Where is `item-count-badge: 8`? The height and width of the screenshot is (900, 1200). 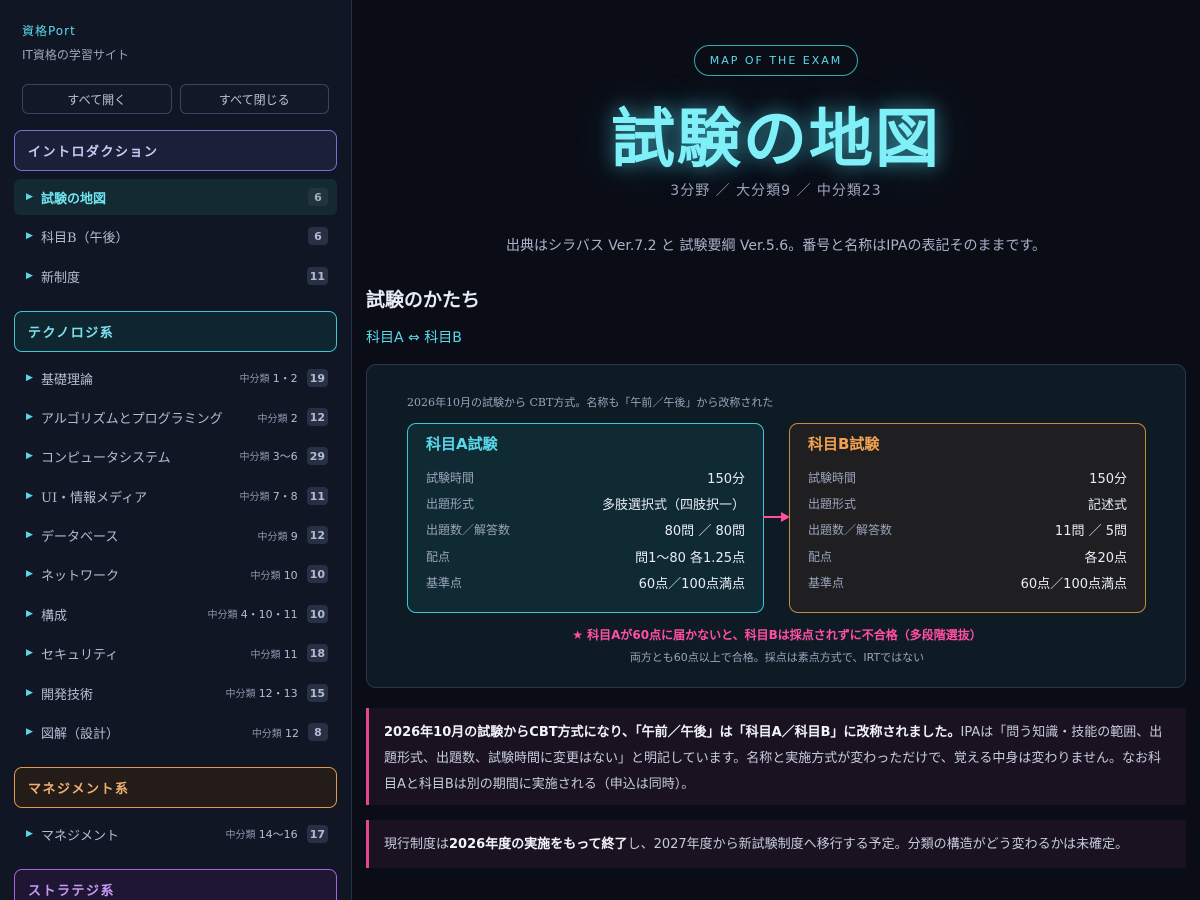
item-count-badge: 8 is located at coordinates (318, 732).